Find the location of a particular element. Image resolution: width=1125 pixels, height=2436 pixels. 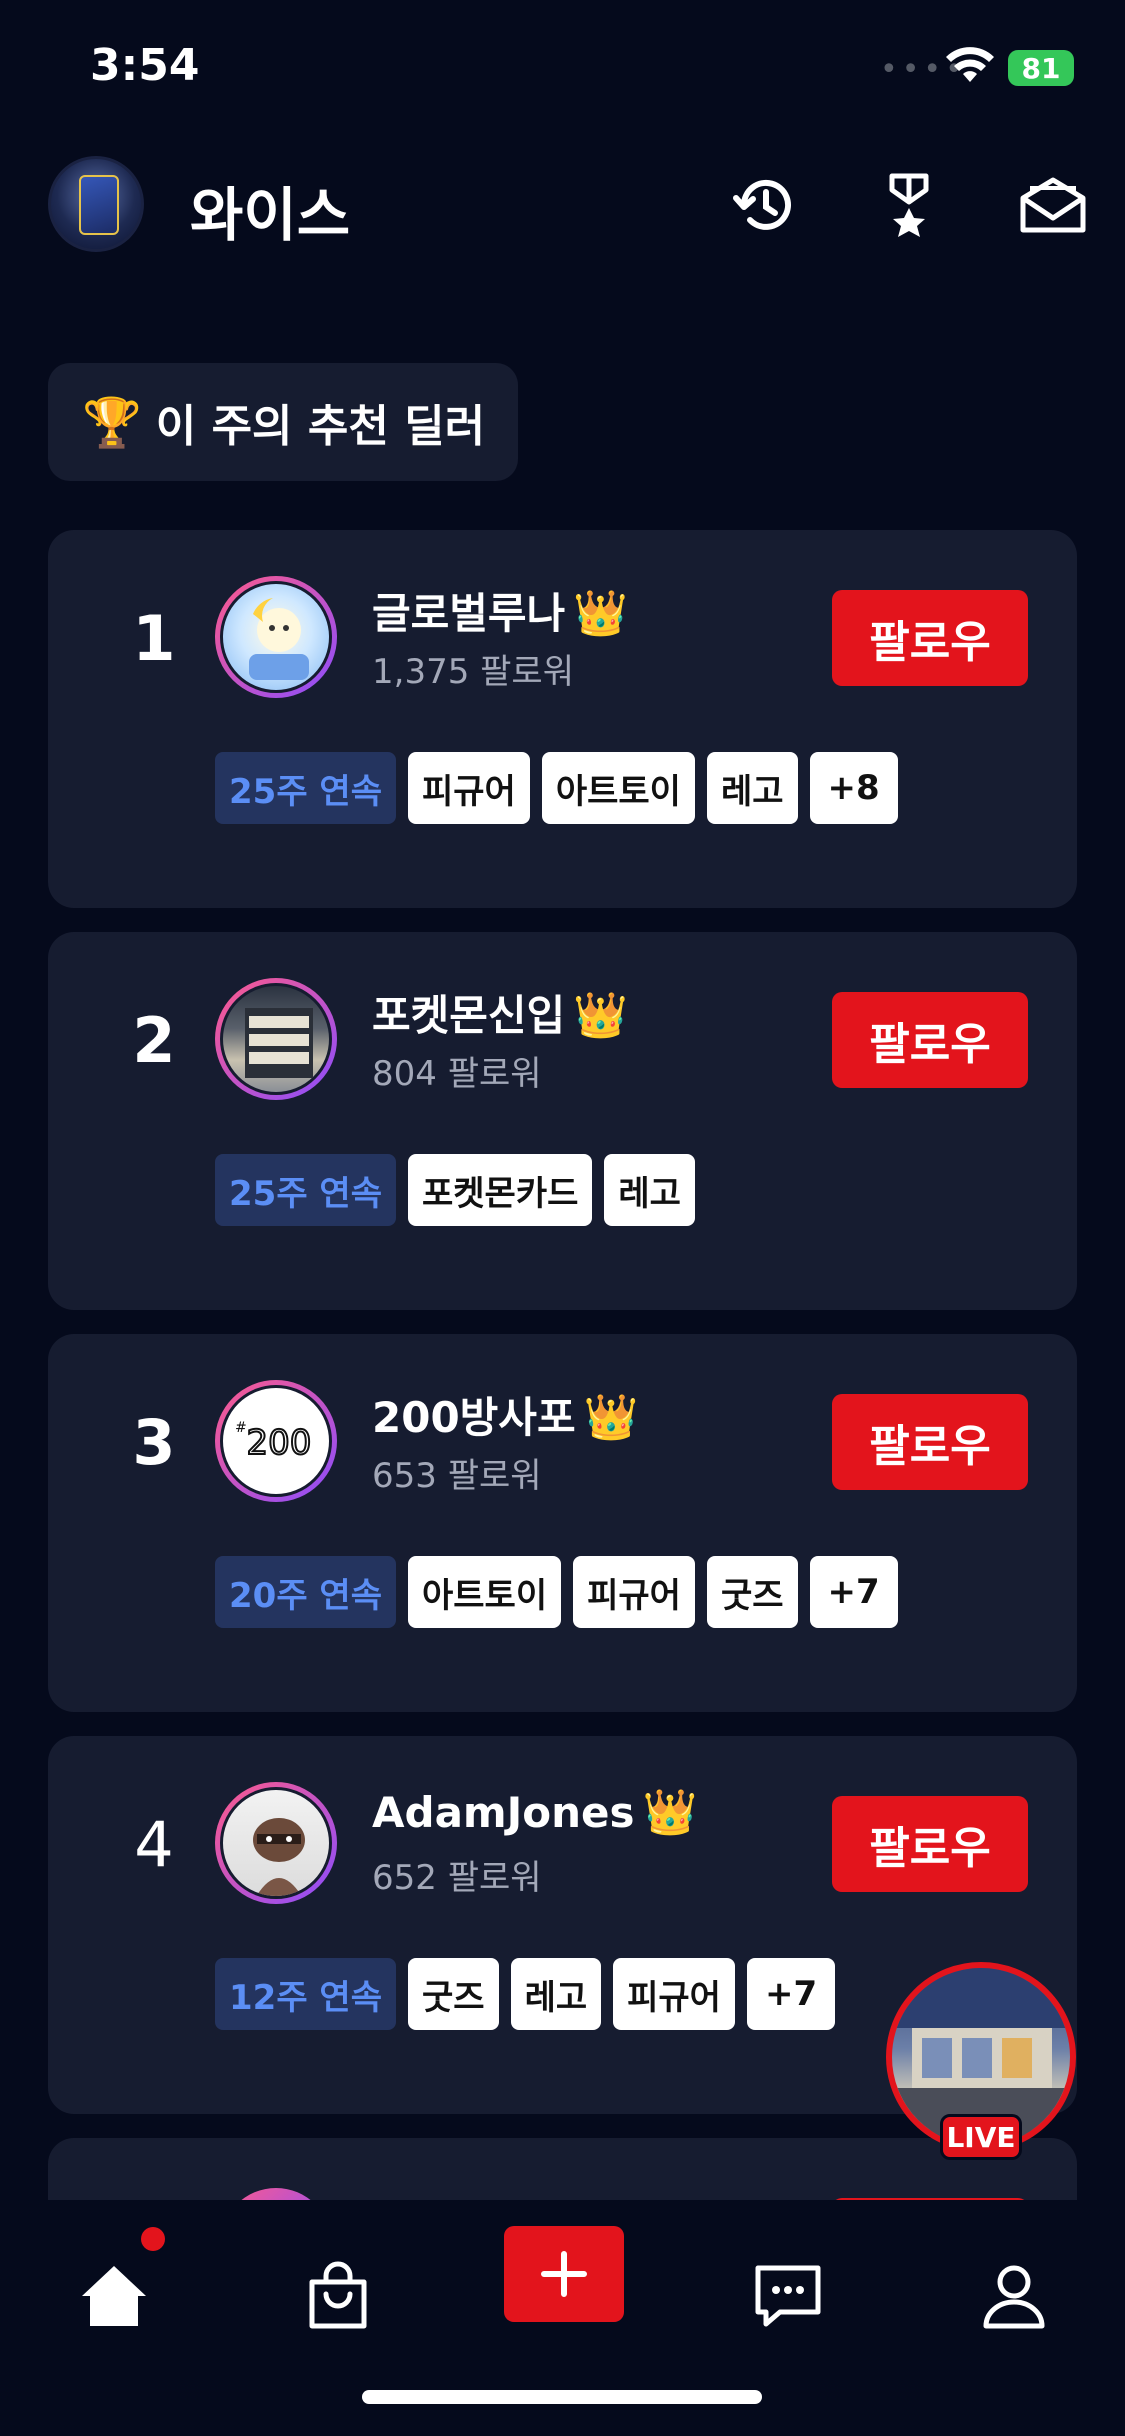

tag-list: 20주 연속 아트토이 피규어 굿즈 +7 is located at coordinates (556, 1592).